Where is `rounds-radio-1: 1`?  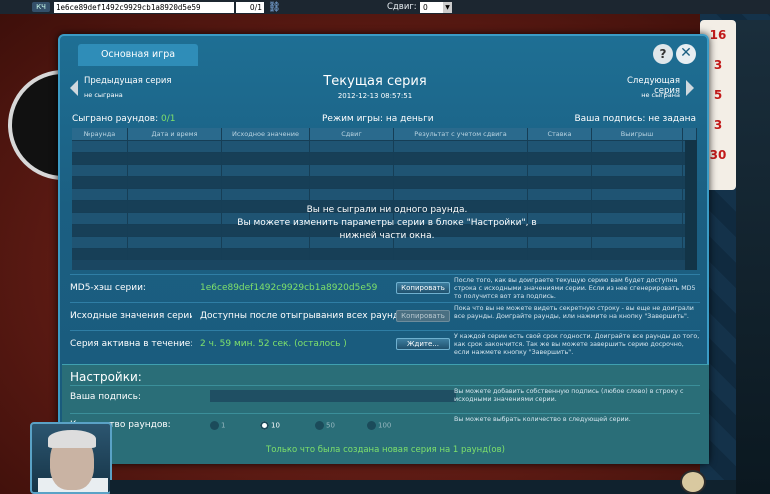 rounds-radio-1: 1 is located at coordinates (217, 425).